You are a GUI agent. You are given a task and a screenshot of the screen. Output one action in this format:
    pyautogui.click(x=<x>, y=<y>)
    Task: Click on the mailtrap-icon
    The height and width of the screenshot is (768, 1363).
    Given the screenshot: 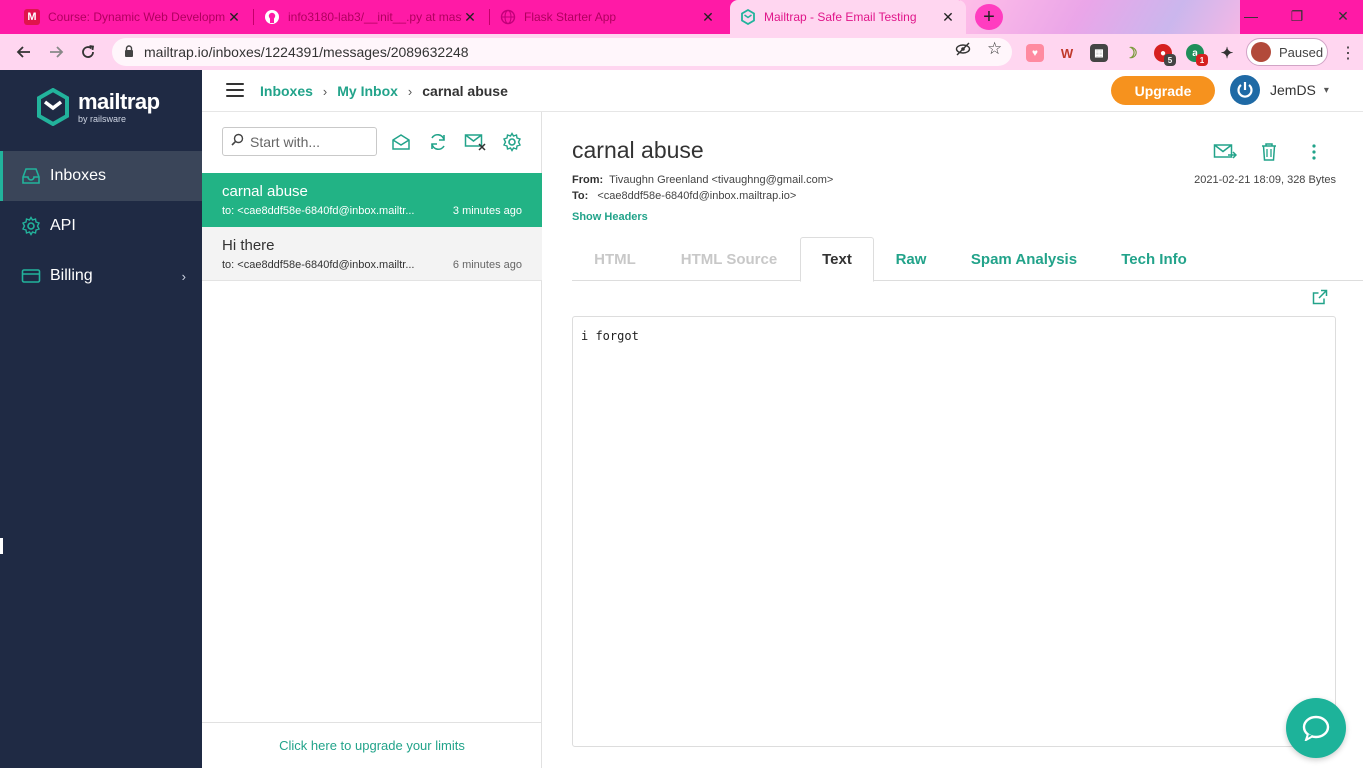 What is the action you would take?
    pyautogui.click(x=748, y=17)
    